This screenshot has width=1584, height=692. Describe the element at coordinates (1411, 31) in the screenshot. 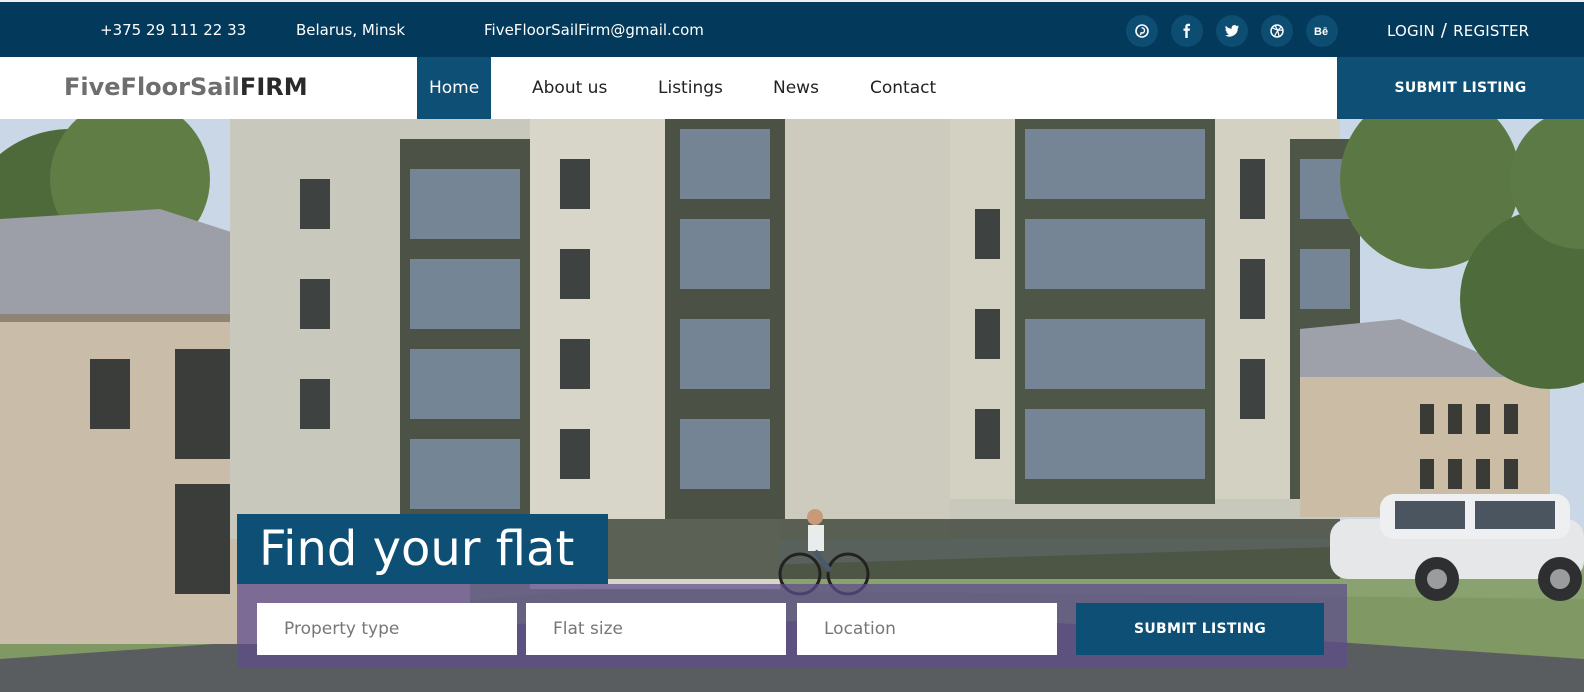

I see `login-link: LOGIN` at that location.